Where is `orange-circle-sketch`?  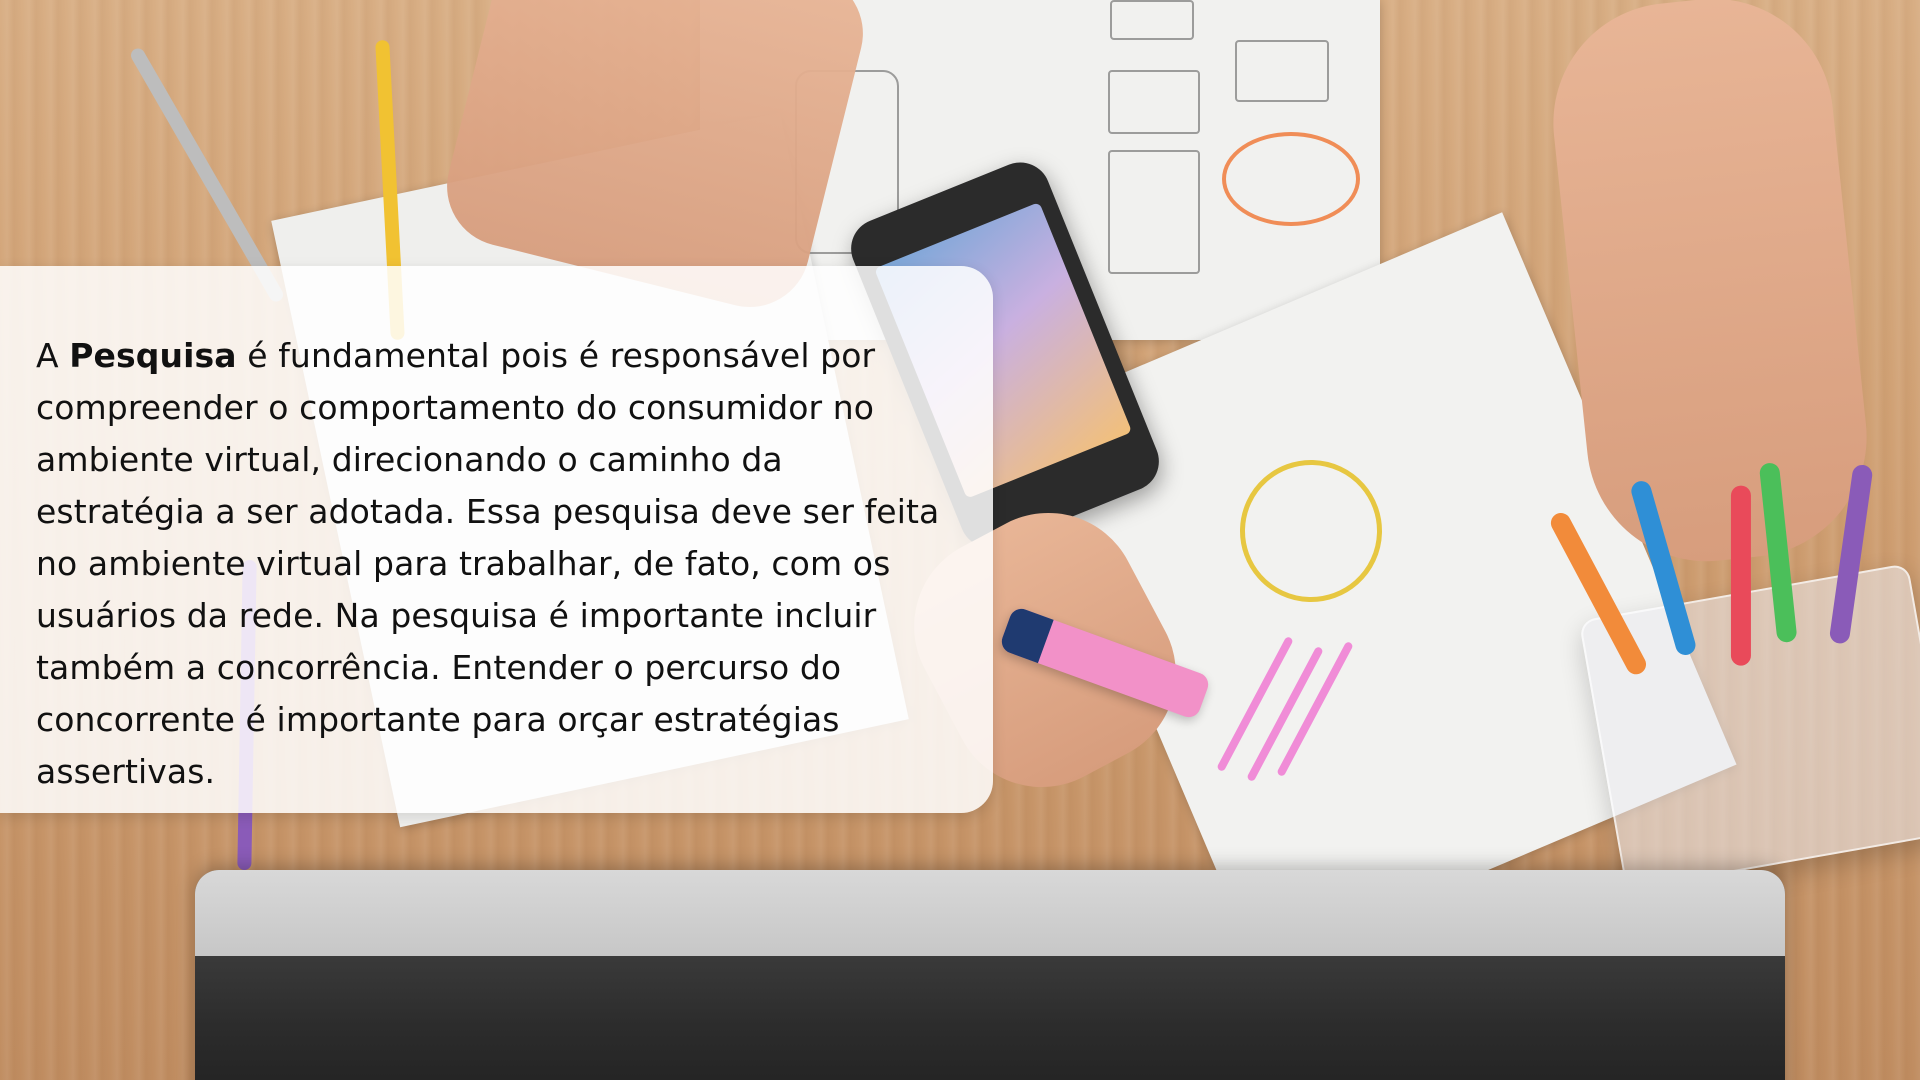 orange-circle-sketch is located at coordinates (1291, 179).